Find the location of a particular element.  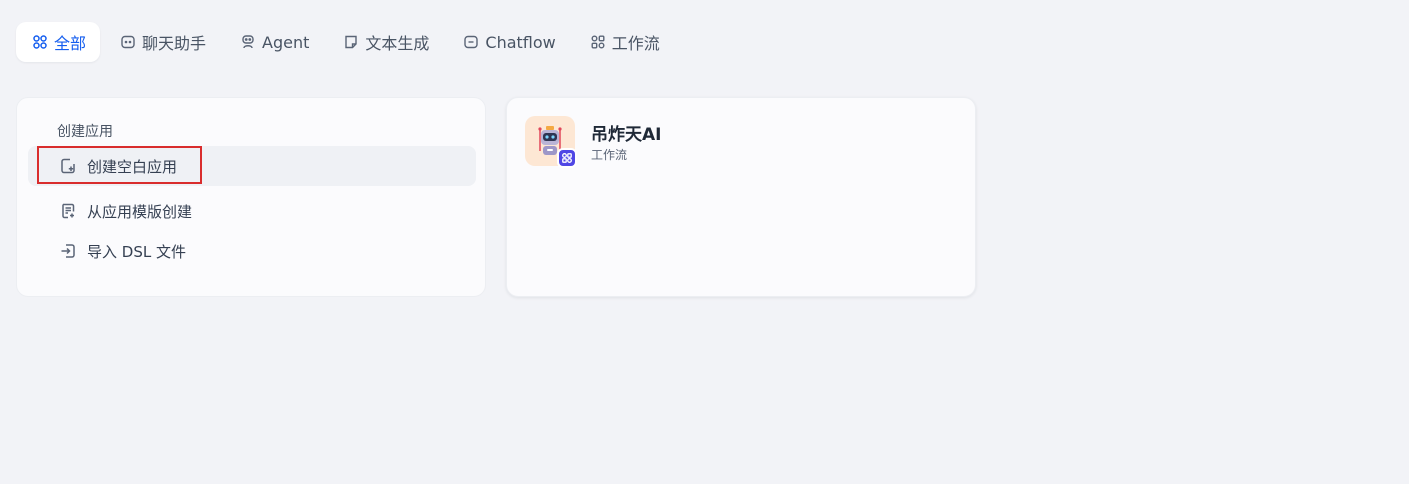

create-app-title: 创建应用 is located at coordinates (85, 132).